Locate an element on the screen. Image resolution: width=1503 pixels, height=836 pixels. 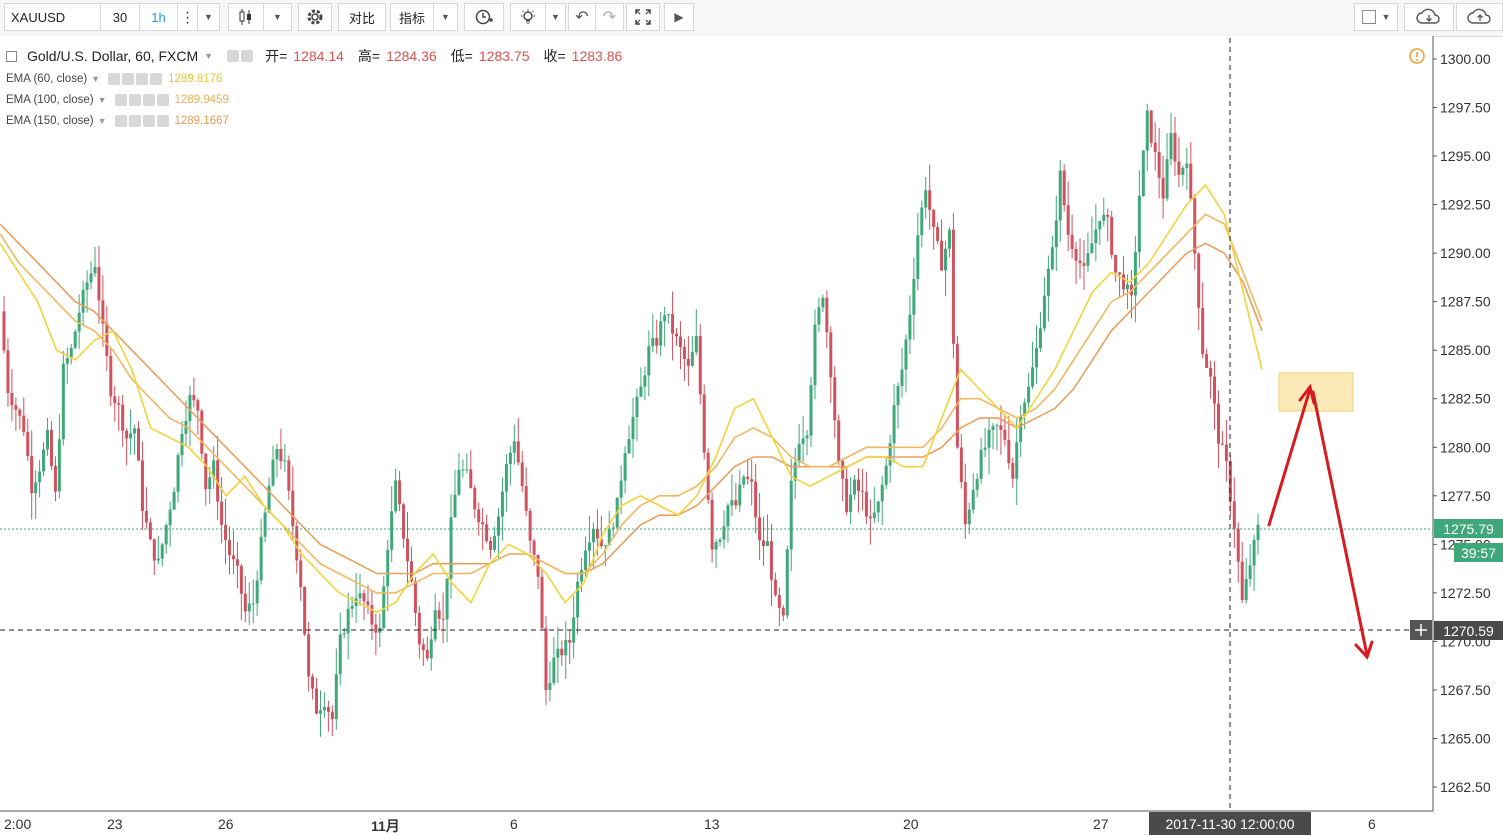
ema-150-action-icons is located at coordinates (141, 120).